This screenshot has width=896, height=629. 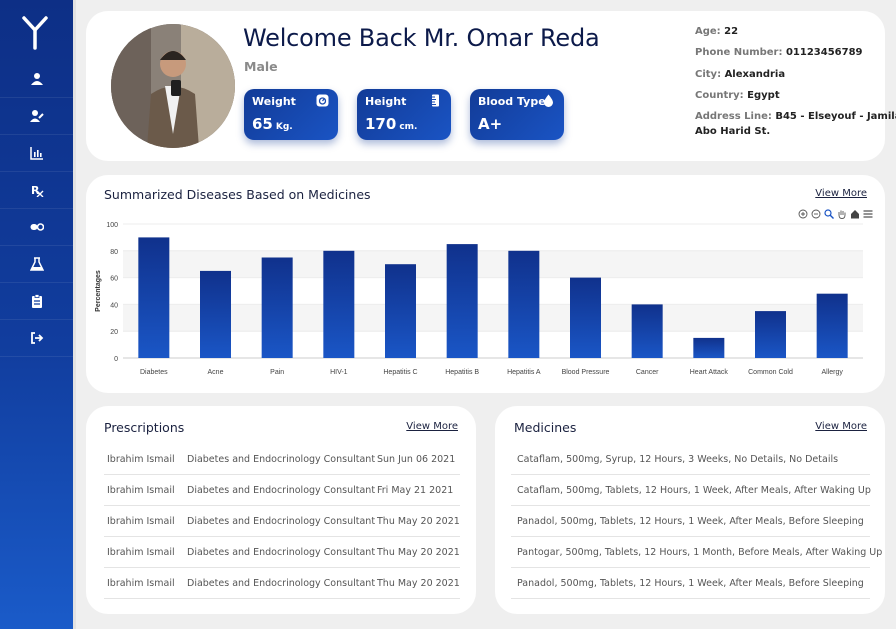 I want to click on x-tick-label: Diabetes, so click(x=154, y=372).